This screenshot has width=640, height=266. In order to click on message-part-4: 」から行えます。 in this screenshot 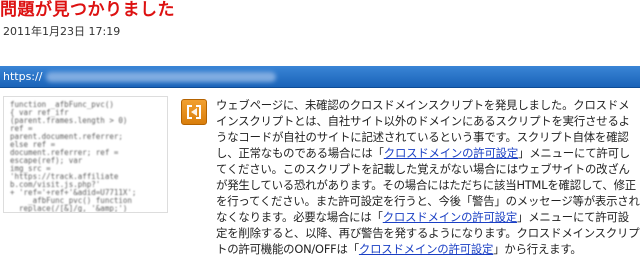, I will do `click(537, 249)`.